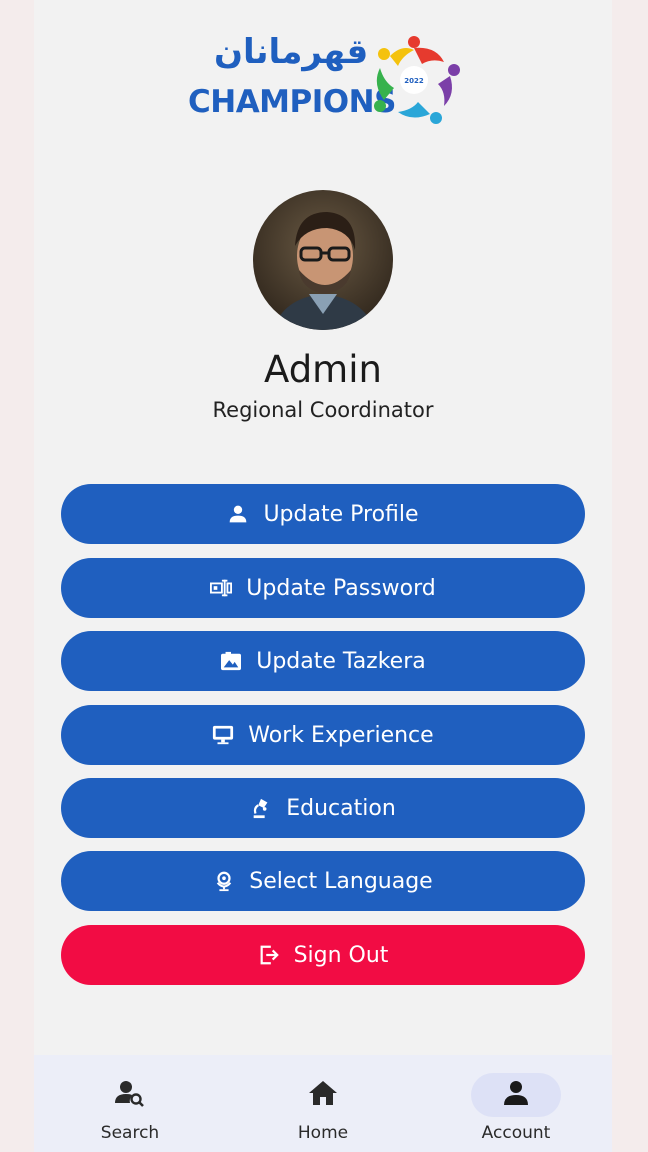 Image resolution: width=648 pixels, height=1152 pixels. Describe the element at coordinates (341, 808) in the screenshot. I see `education-label: Education` at that location.